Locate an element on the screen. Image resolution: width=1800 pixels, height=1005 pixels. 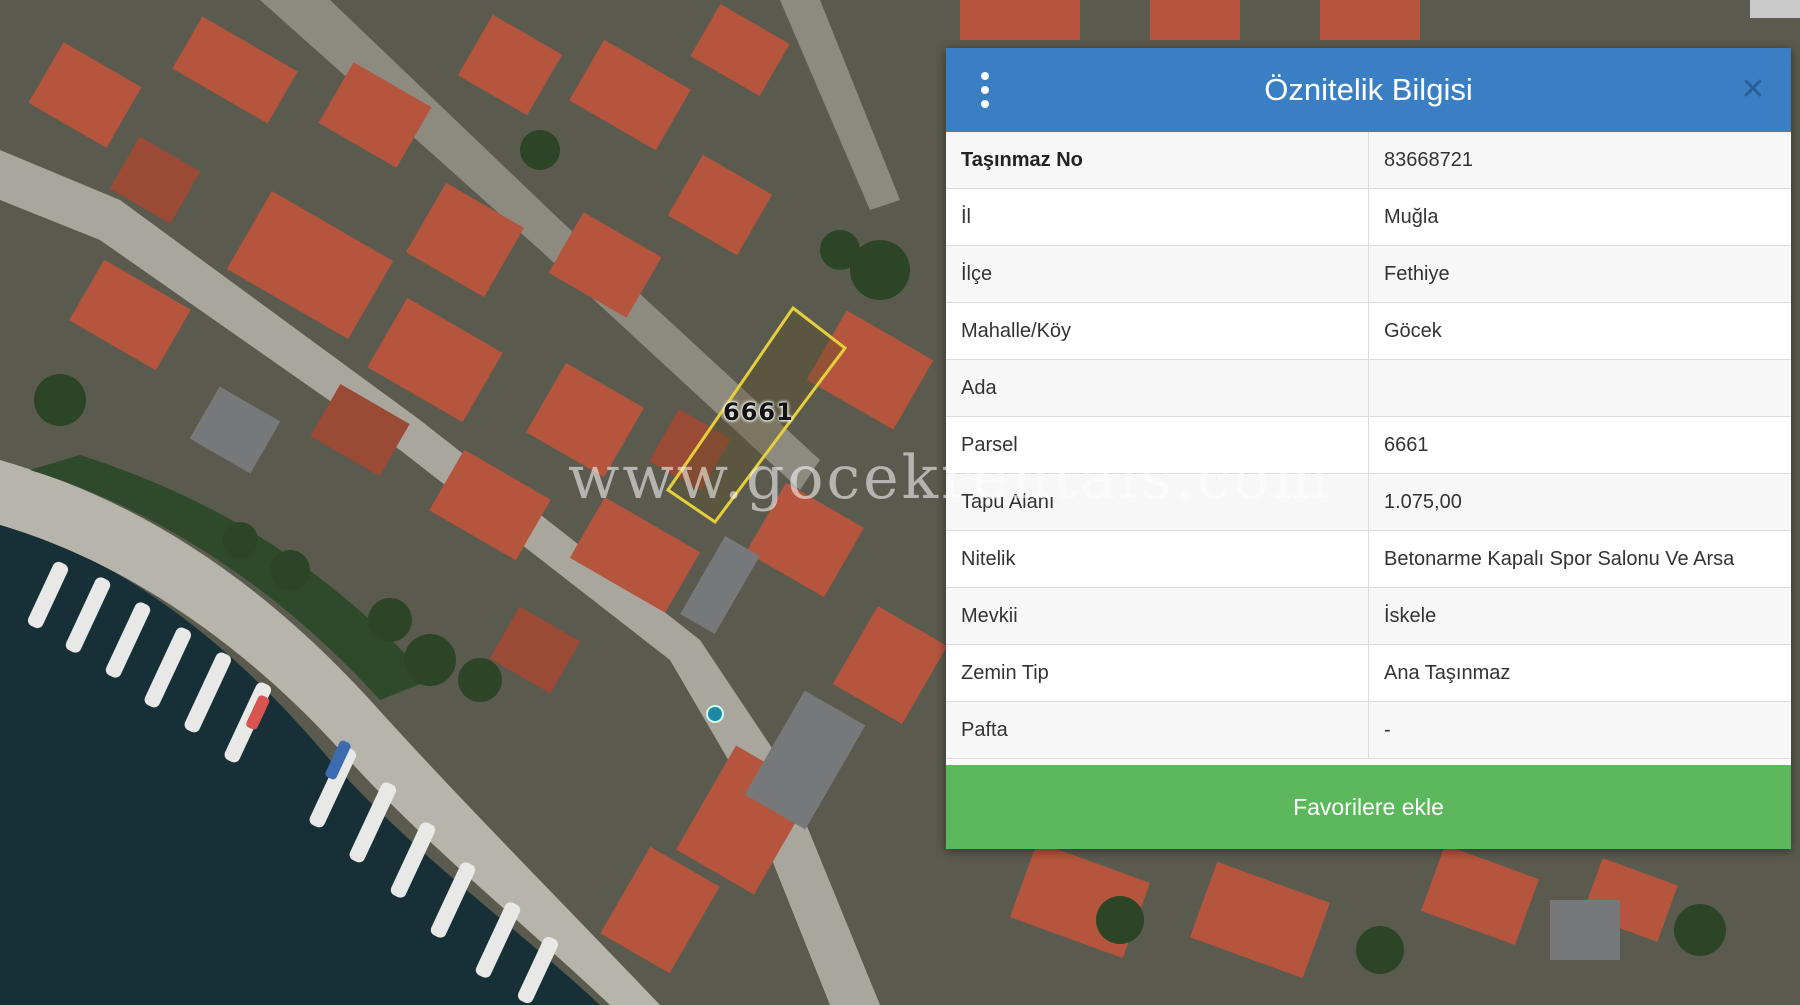
attribute-key: Taşınmaz No is located at coordinates (1157, 160).